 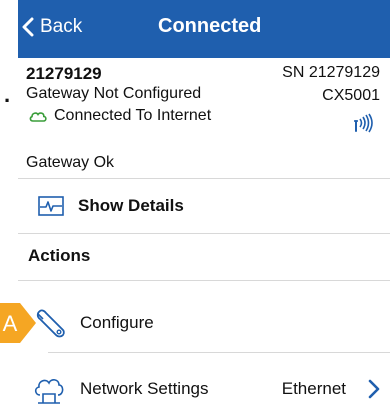 I want to click on actions-heading: Actions, so click(x=59, y=255).